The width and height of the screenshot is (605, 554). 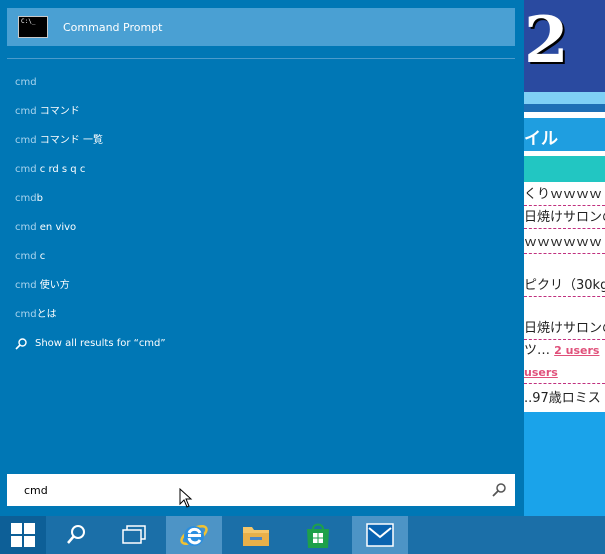 I want to click on suggestion-rest: c, so click(x=41, y=256).